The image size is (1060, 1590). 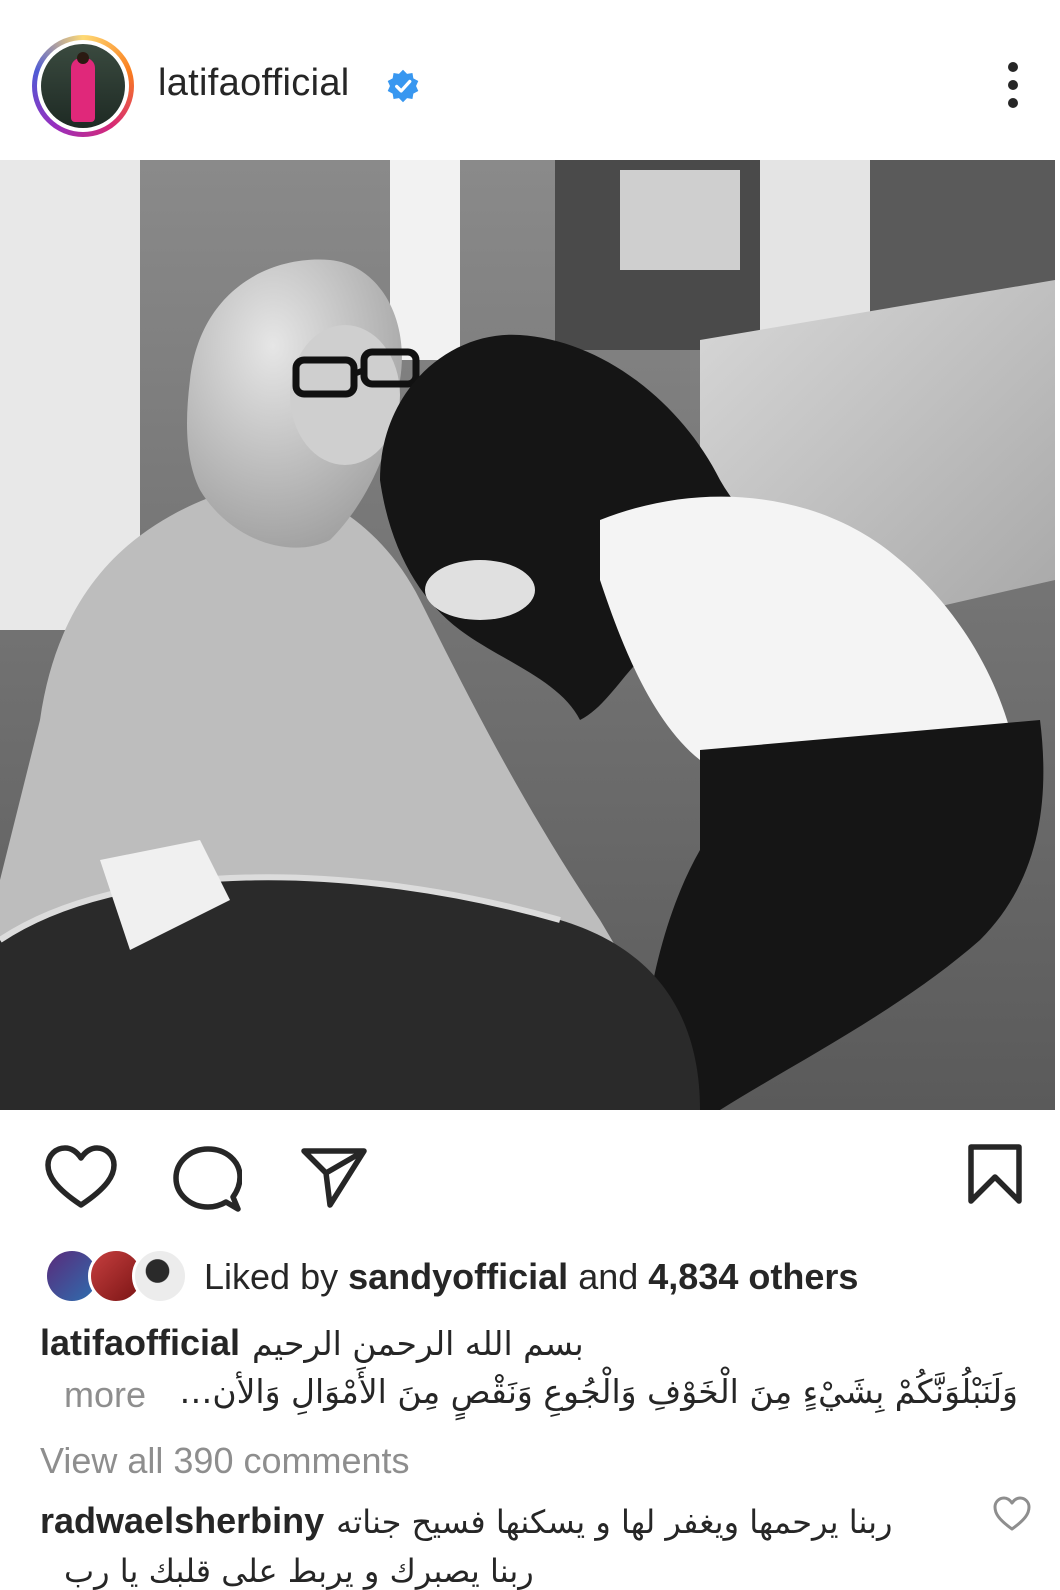 What do you see at coordinates (207, 1179) in the screenshot?
I see `comment-bubble-icon` at bounding box center [207, 1179].